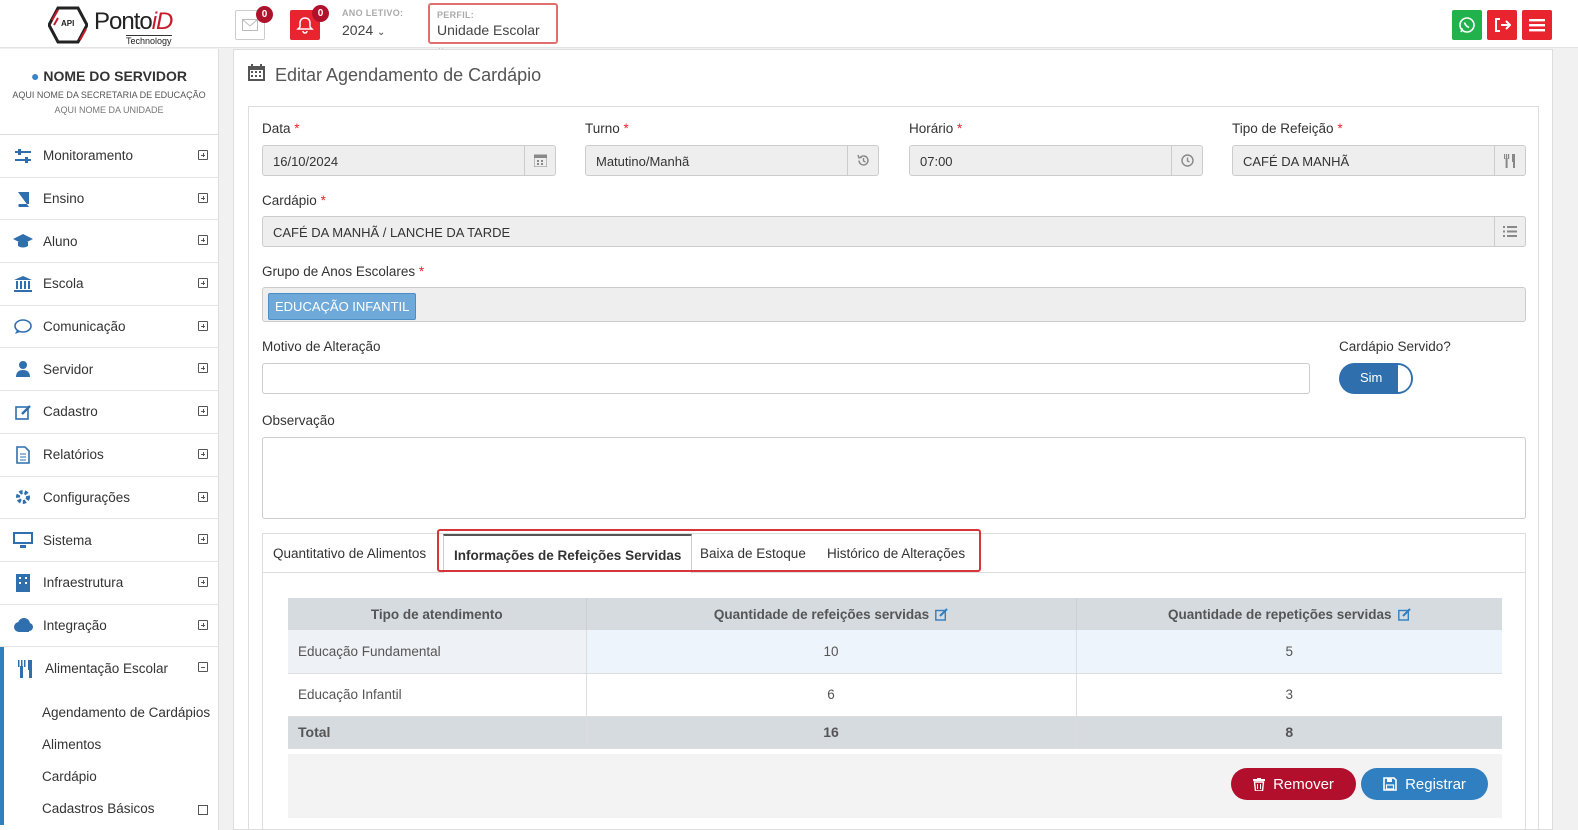 The width and height of the screenshot is (1578, 830). I want to click on sidebar-item-aluno: Aluno, so click(109, 242).